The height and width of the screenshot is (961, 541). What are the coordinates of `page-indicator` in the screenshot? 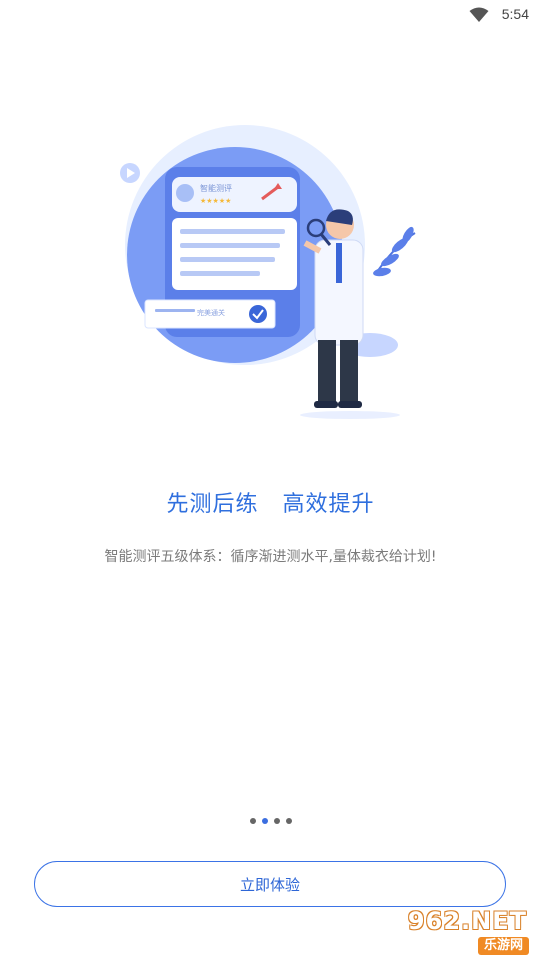 It's located at (270, 821).